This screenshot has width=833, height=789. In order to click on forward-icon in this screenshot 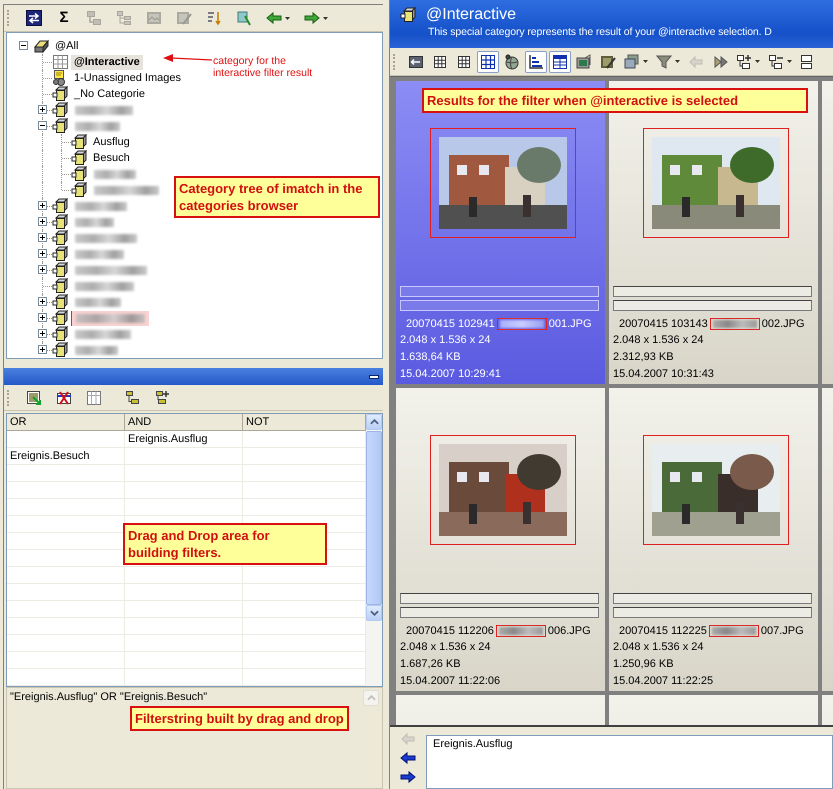, I will do `click(720, 62)`.